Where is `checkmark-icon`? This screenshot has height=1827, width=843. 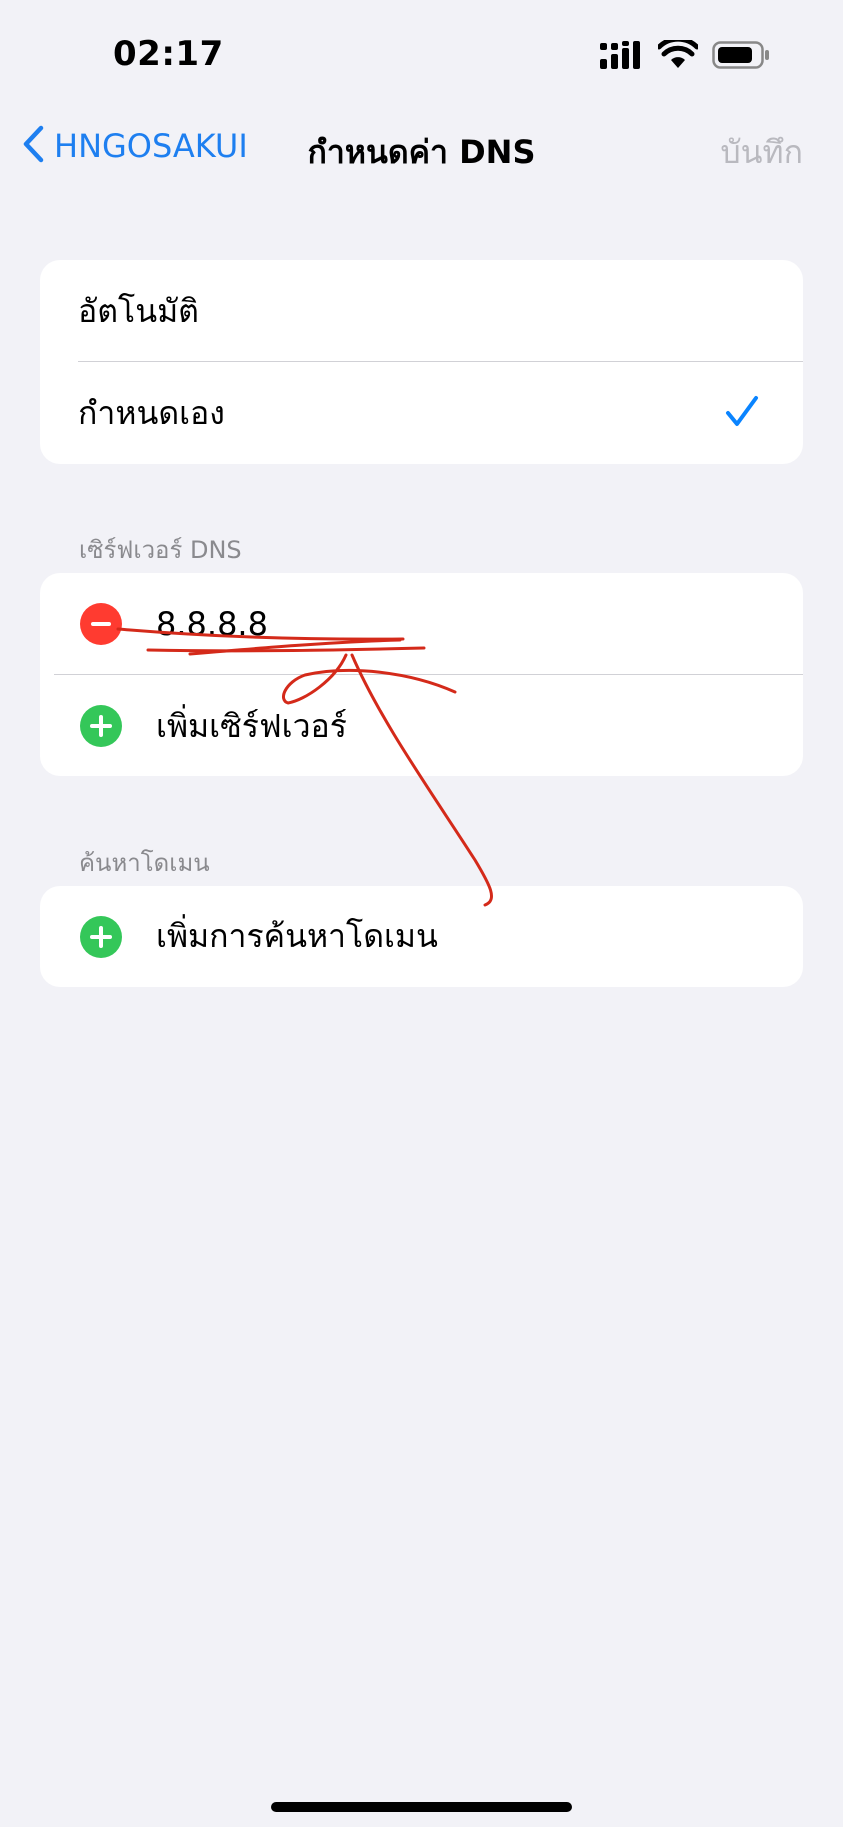
checkmark-icon is located at coordinates (742, 414).